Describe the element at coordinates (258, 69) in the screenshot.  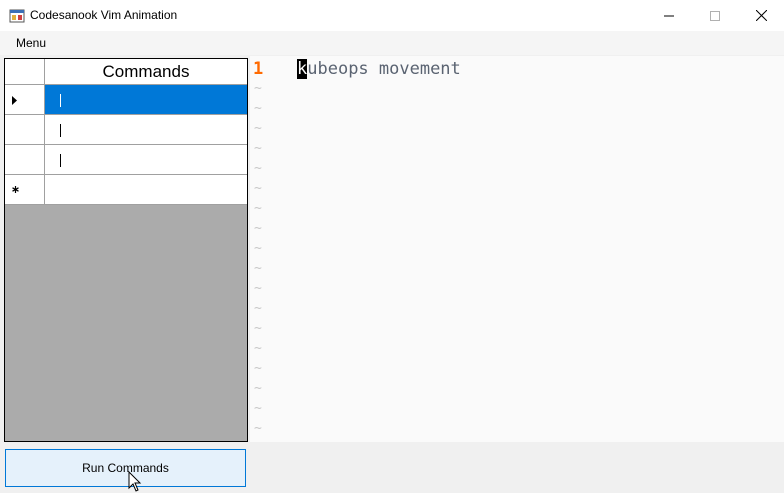
I see `line-number: 1` at that location.